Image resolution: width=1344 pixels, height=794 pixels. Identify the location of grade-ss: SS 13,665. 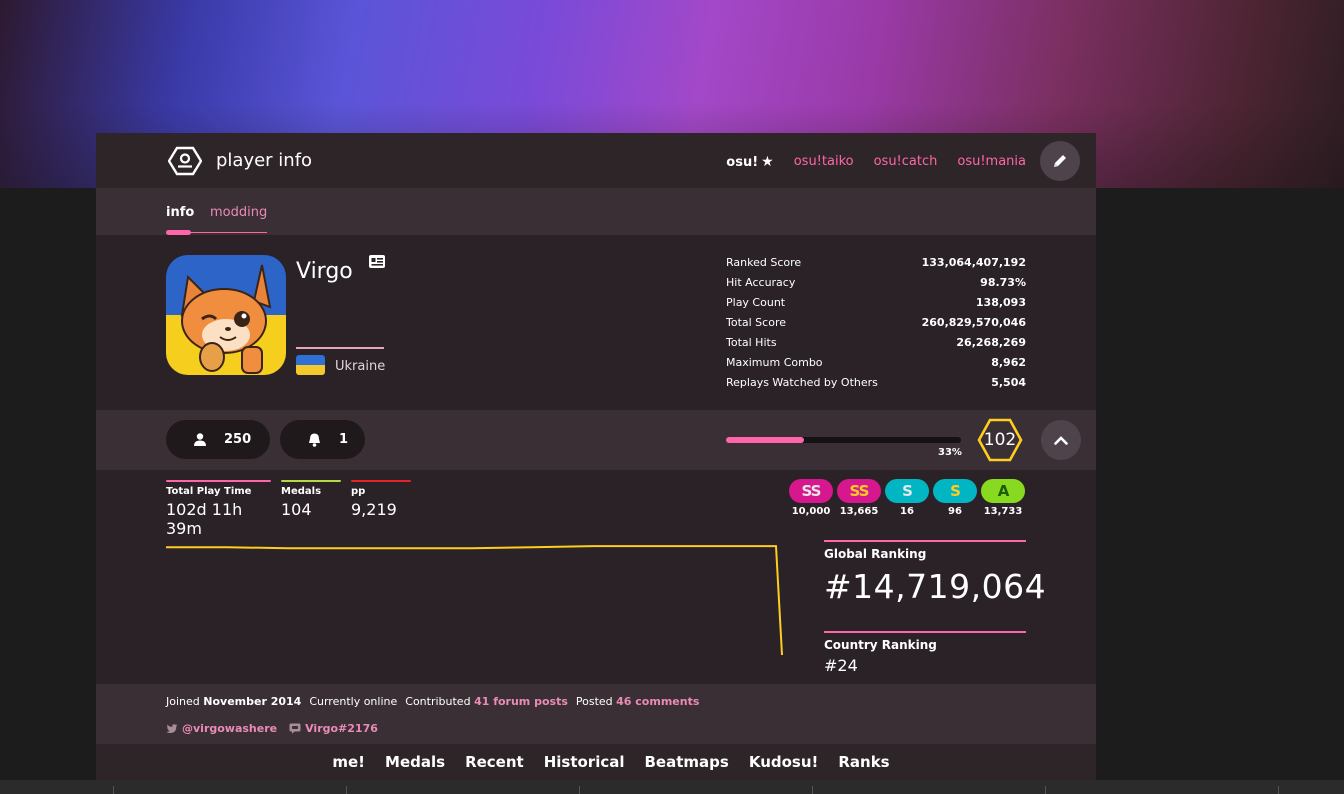
(859, 498).